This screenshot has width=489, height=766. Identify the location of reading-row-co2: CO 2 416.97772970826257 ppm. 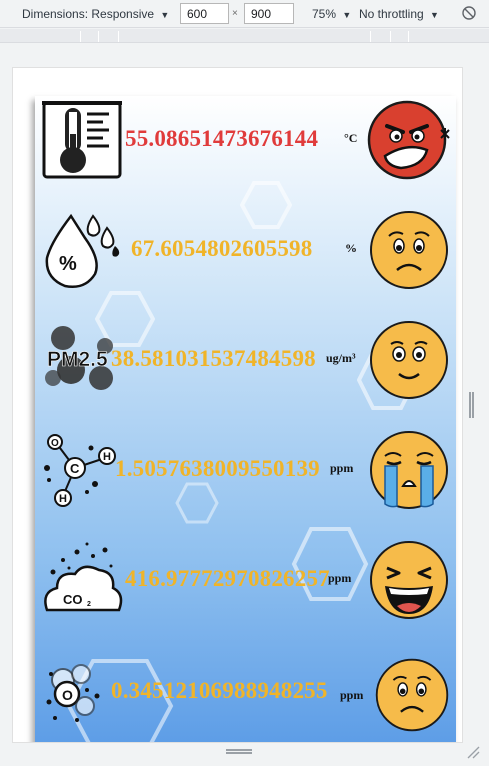
(245, 581).